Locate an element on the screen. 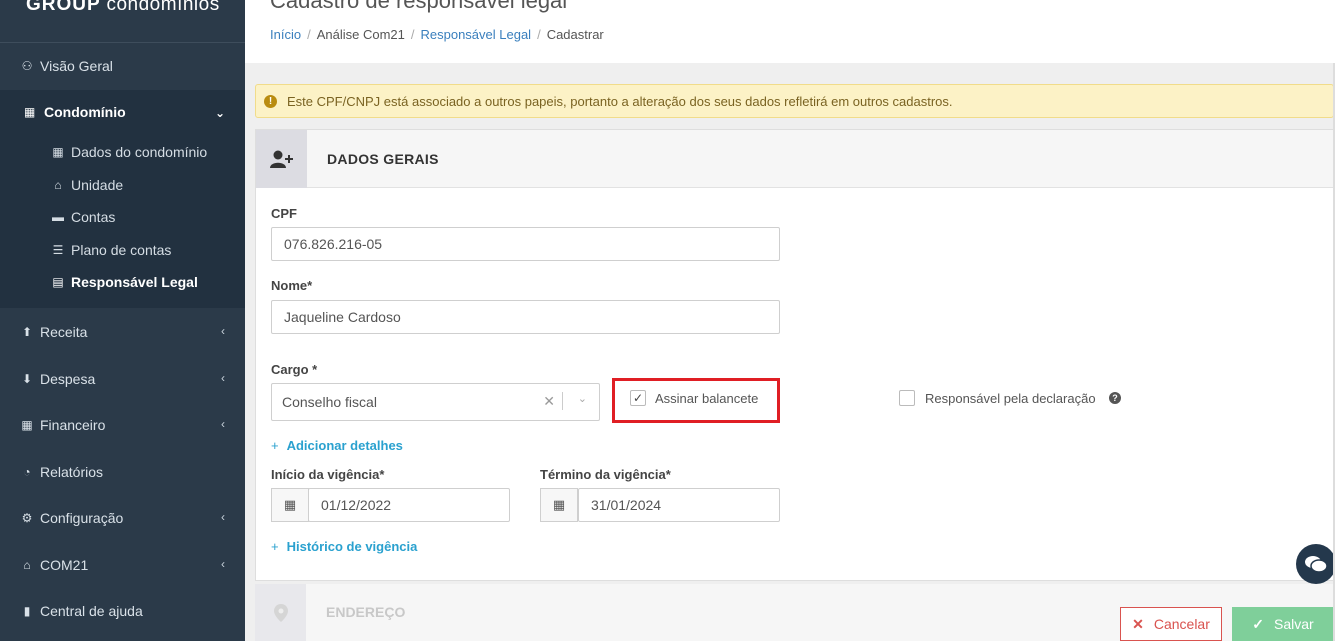  nav-financeiro: ▦ Financeiro ‹ is located at coordinates (122, 425).